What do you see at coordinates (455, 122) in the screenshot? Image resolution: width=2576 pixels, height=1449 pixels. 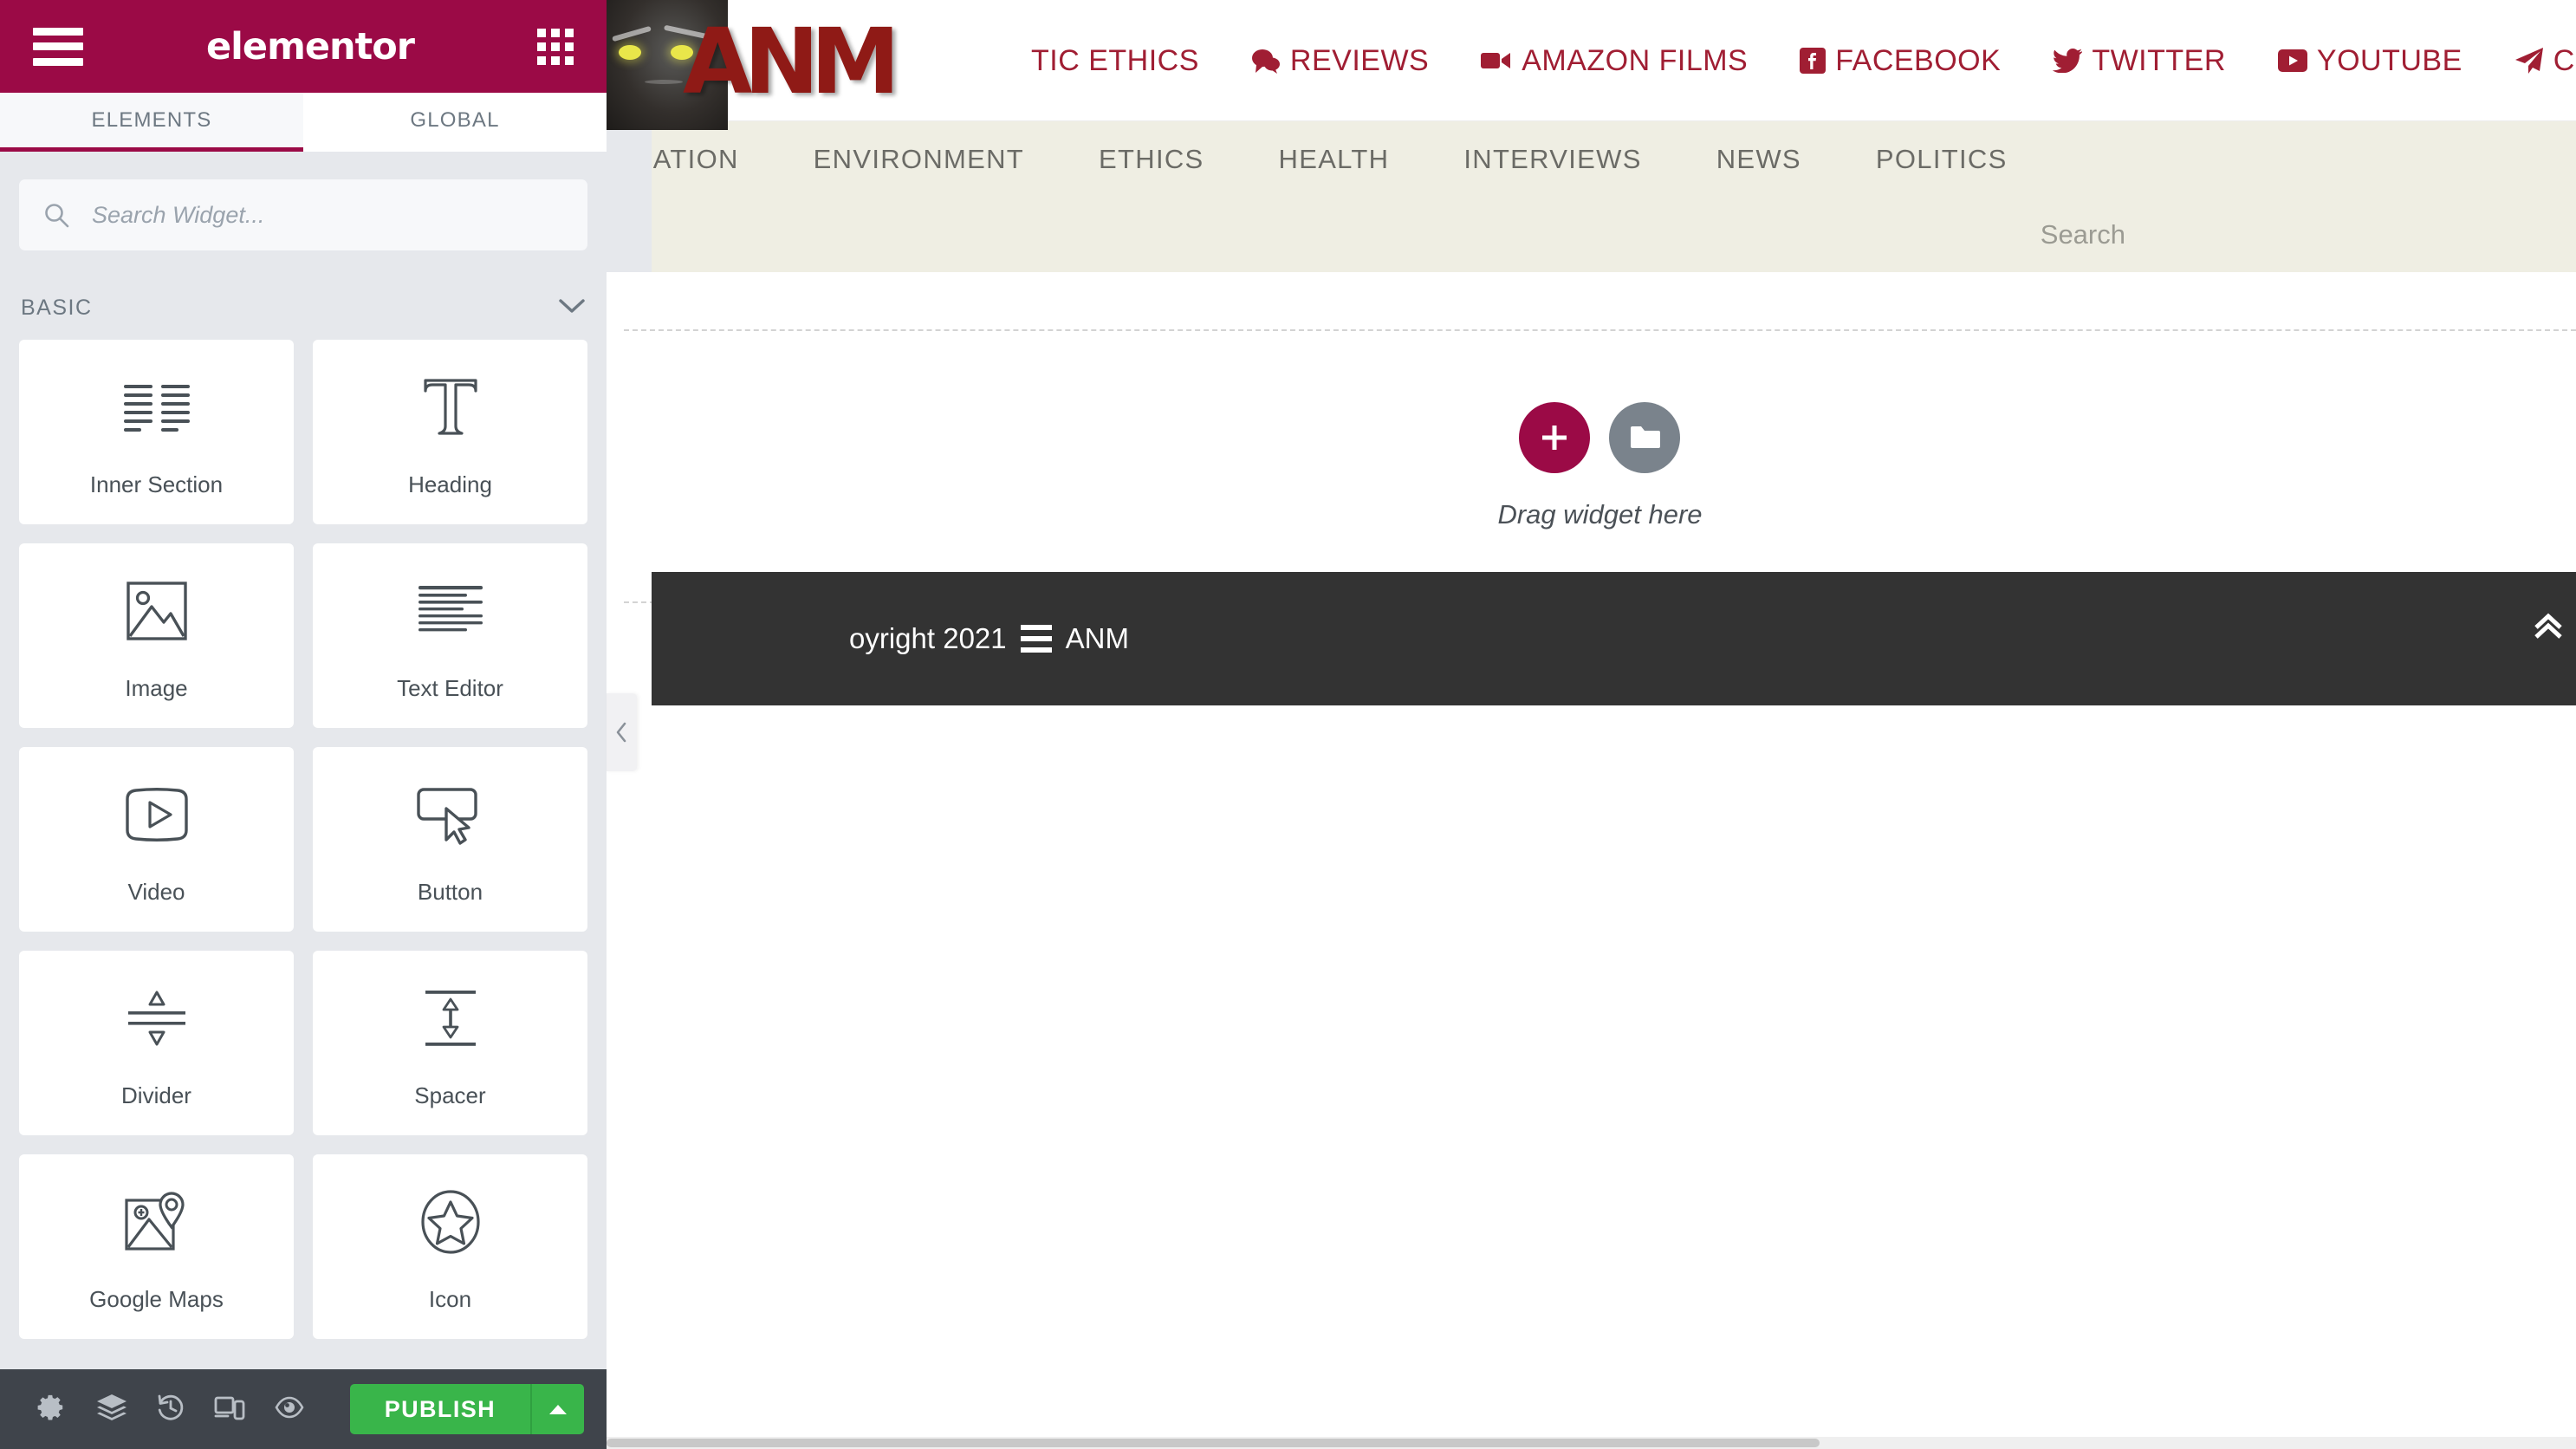 I see `tab-global: GLOBAL` at bounding box center [455, 122].